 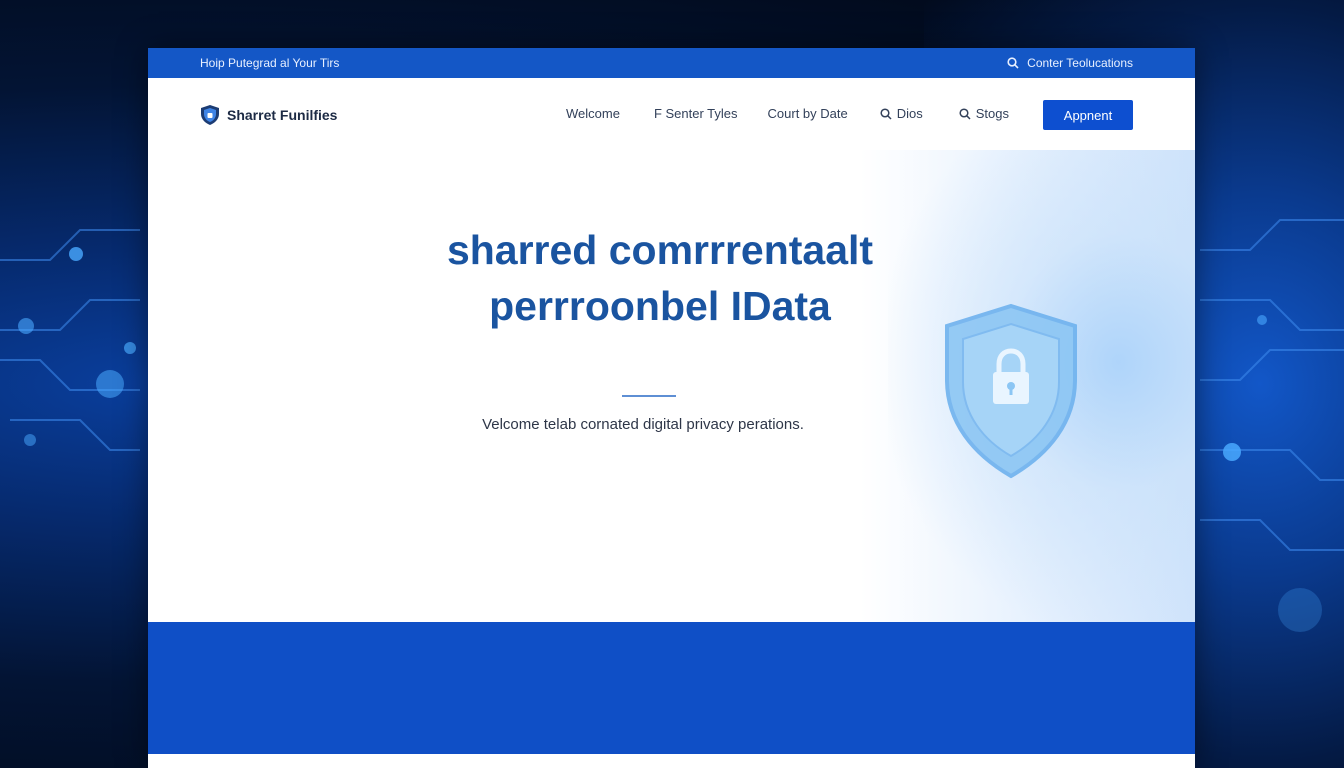 I want to click on contact-label: Conter Teolucations, so click(x=1080, y=63).